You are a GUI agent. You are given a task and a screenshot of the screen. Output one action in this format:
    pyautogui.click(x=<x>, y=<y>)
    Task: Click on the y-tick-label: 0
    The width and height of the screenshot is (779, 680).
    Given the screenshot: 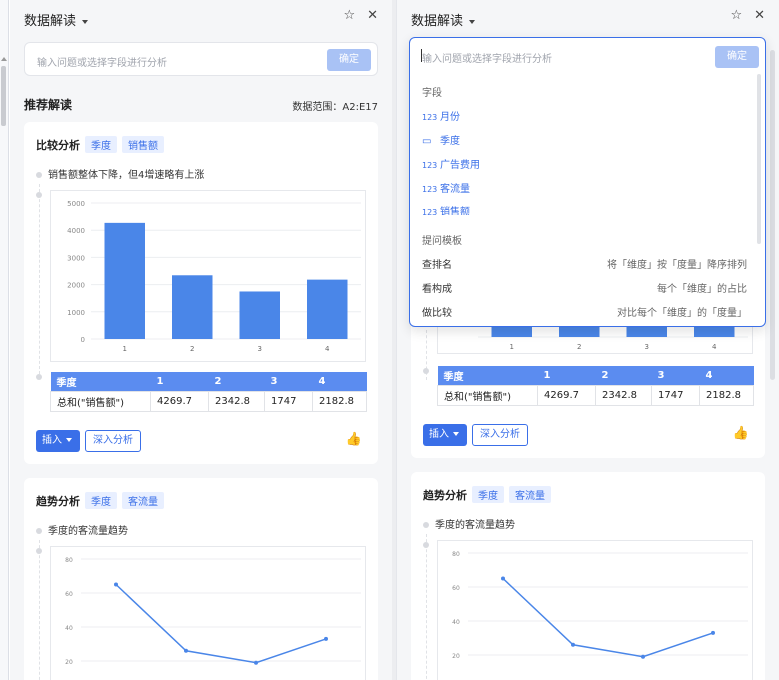 What is the action you would take?
    pyautogui.click(x=83, y=340)
    